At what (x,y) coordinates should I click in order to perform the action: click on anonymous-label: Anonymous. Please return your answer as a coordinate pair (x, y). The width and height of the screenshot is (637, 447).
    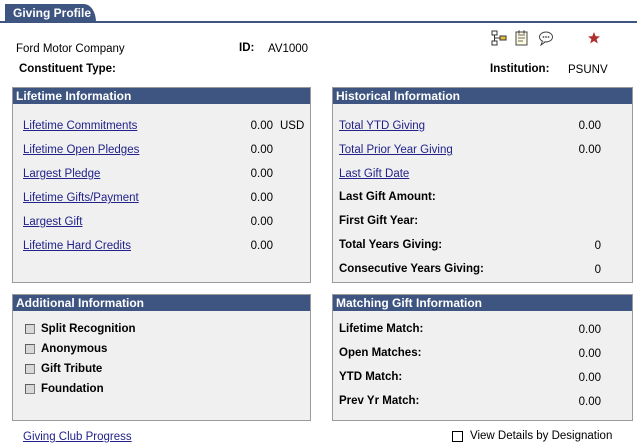
    Looking at the image, I should click on (74, 349).